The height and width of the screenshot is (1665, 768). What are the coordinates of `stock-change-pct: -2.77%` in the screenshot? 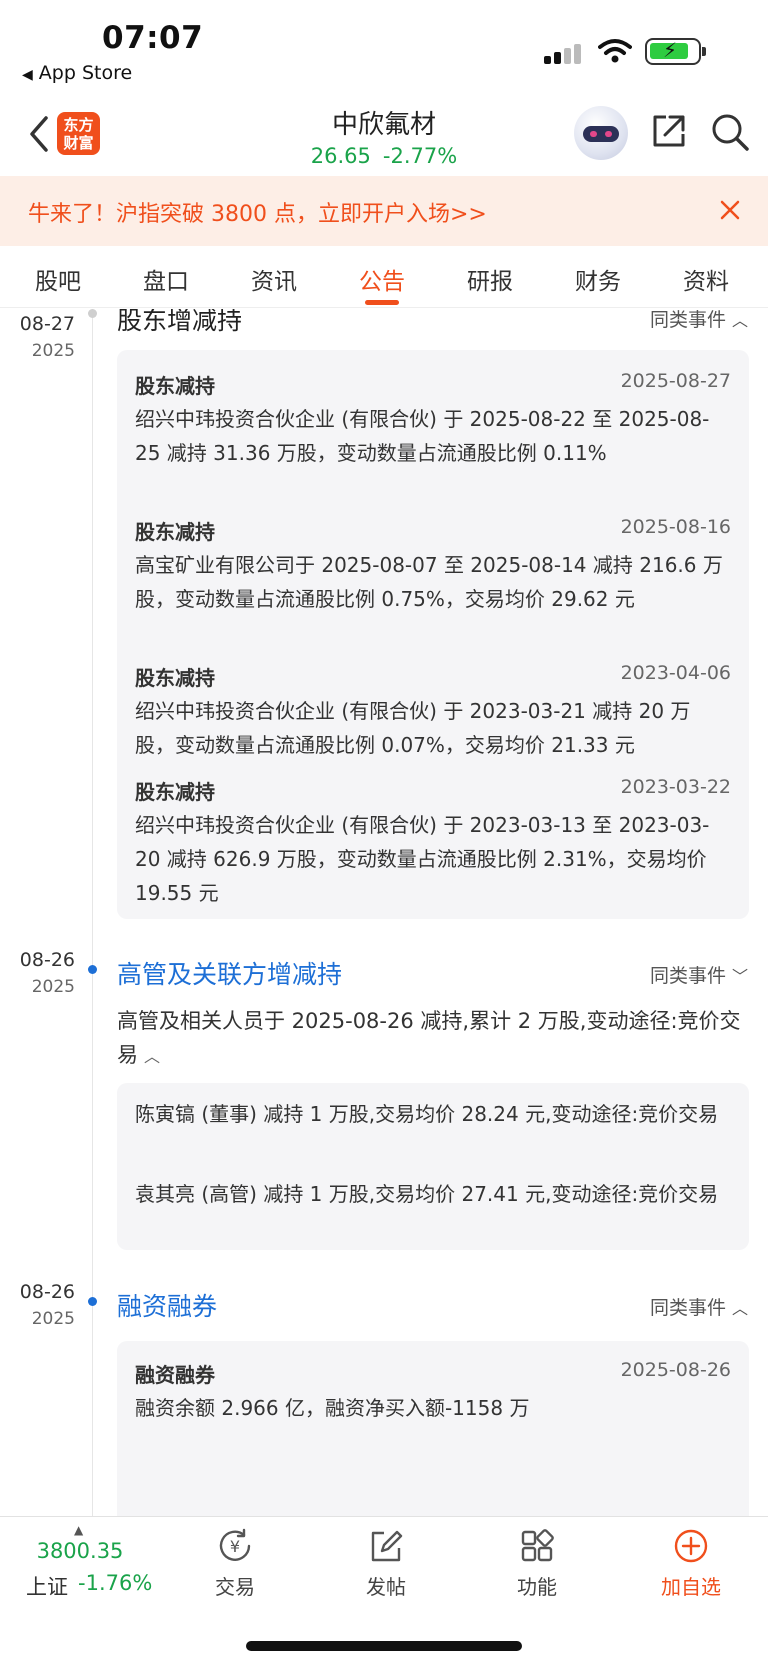 It's located at (420, 156).